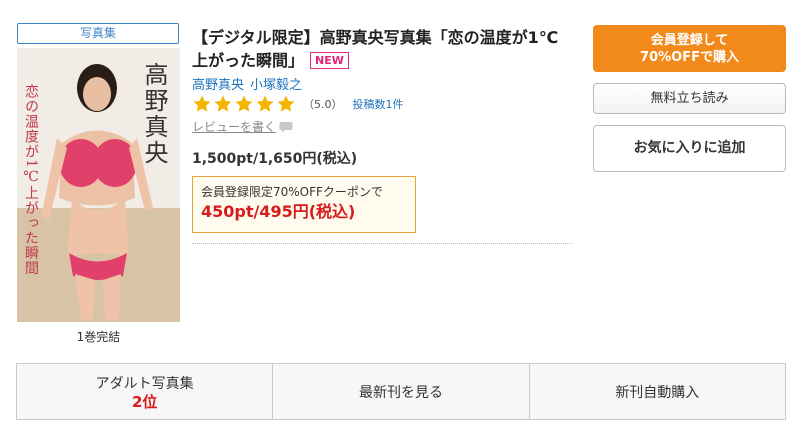 This screenshot has height=426, width=809. What do you see at coordinates (329, 60) in the screenshot?
I see `new-badge: NEW` at bounding box center [329, 60].